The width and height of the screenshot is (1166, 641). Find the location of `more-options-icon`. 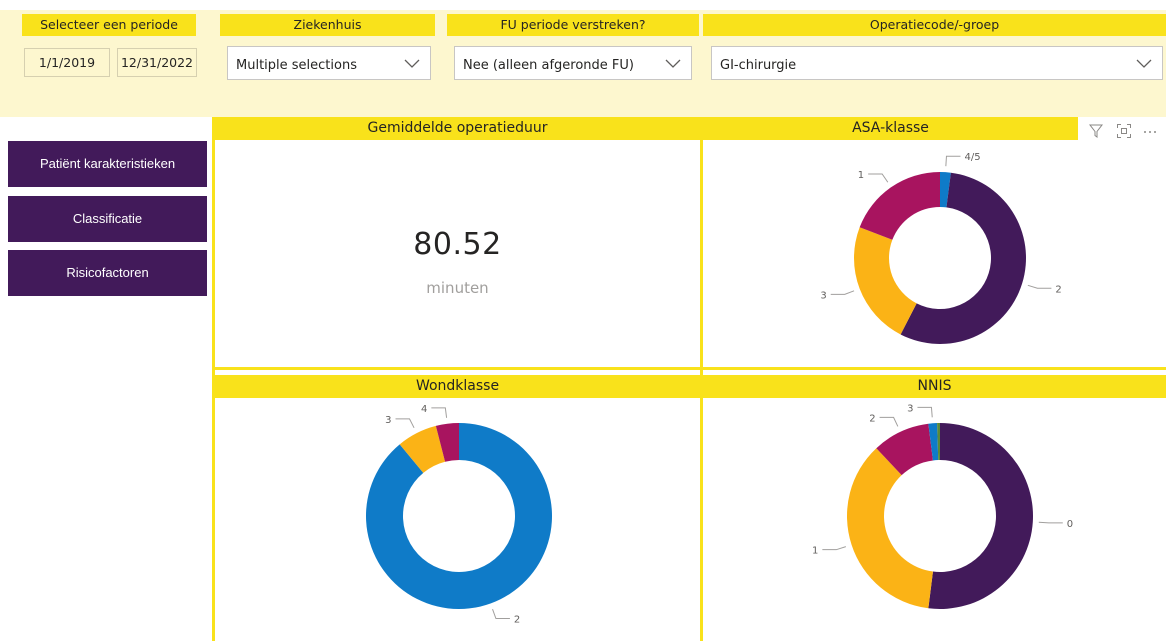

more-options-icon is located at coordinates (1150, 131).